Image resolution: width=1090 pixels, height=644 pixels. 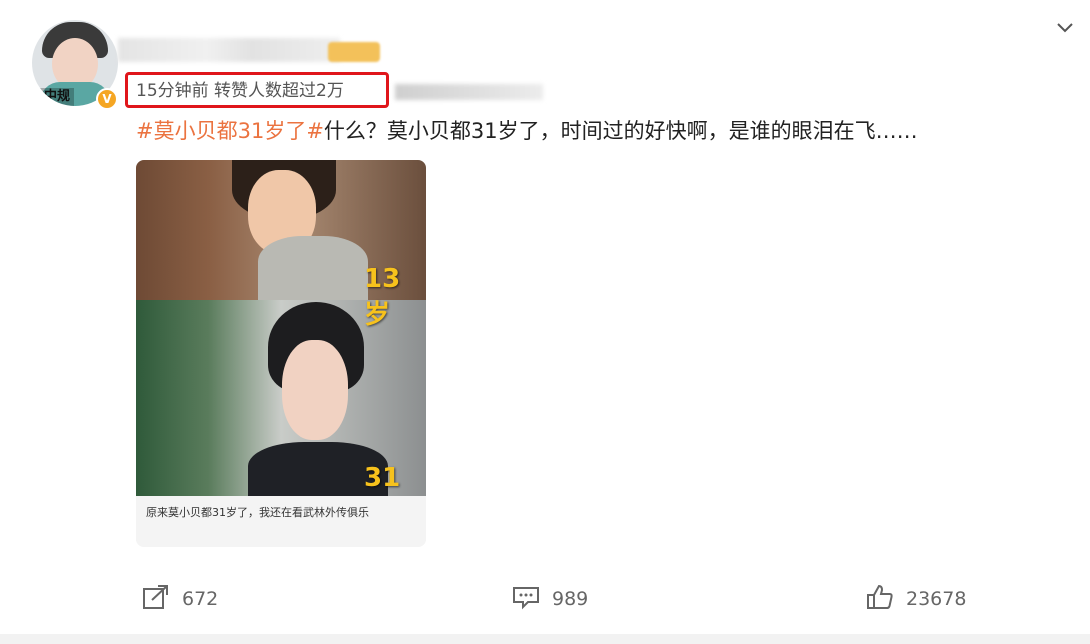 I want to click on thumbs-up-icon, so click(x=880, y=599).